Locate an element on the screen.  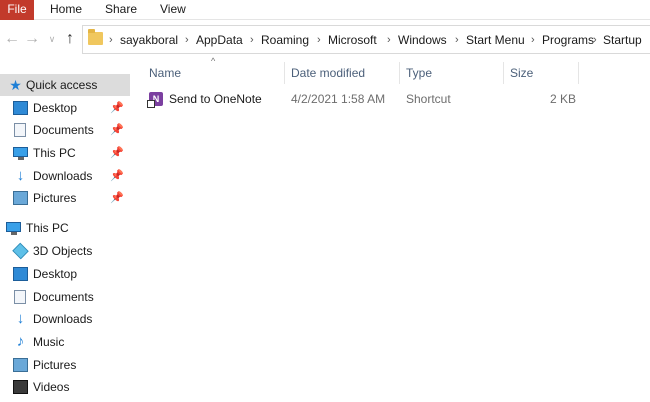
music-icon: ♪ is located at coordinates (20, 341).